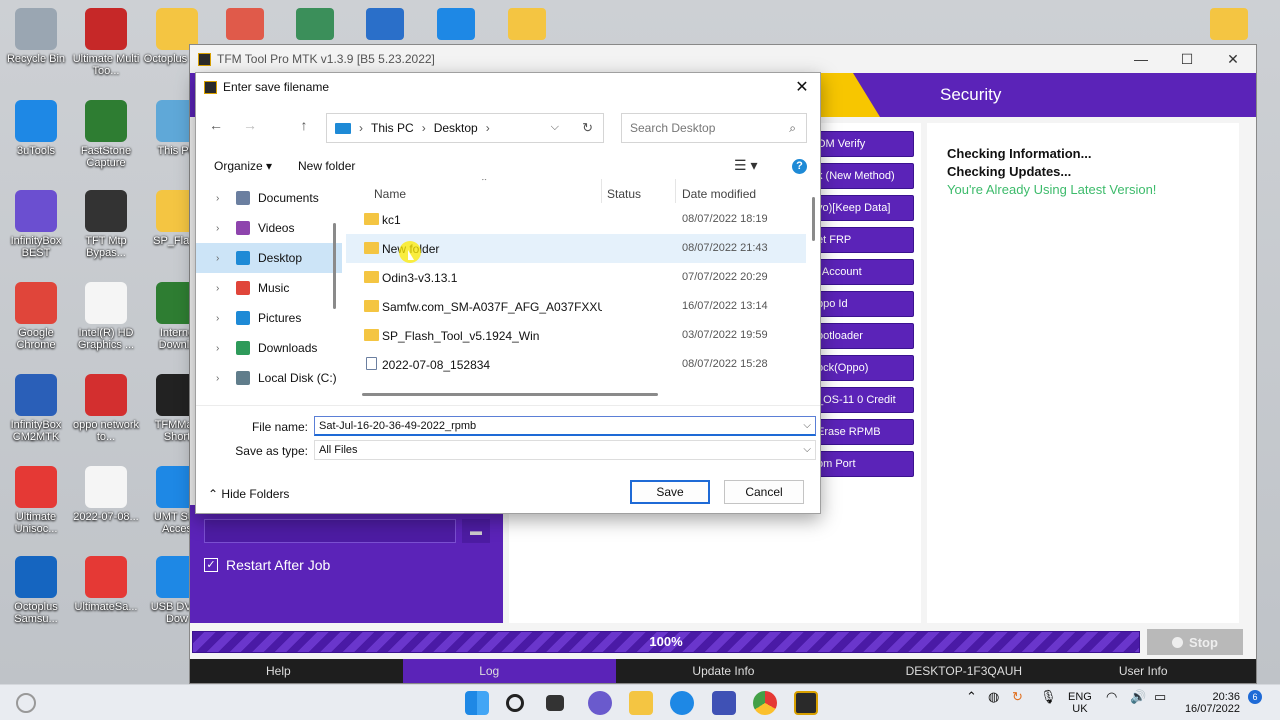 The height and width of the screenshot is (720, 1280). I want to click on status-tab: Log, so click(510, 671).